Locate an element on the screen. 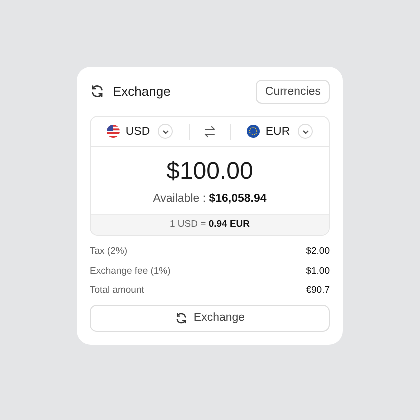 The width and height of the screenshot is (420, 420). summary-label: Total amount is located at coordinates (117, 290).